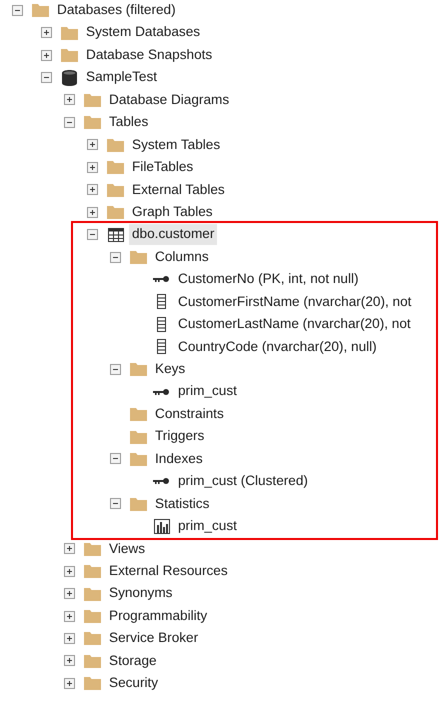 This screenshot has height=703, width=442. Describe the element at coordinates (141, 593) in the screenshot. I see `tree-item: Synonyms` at that location.